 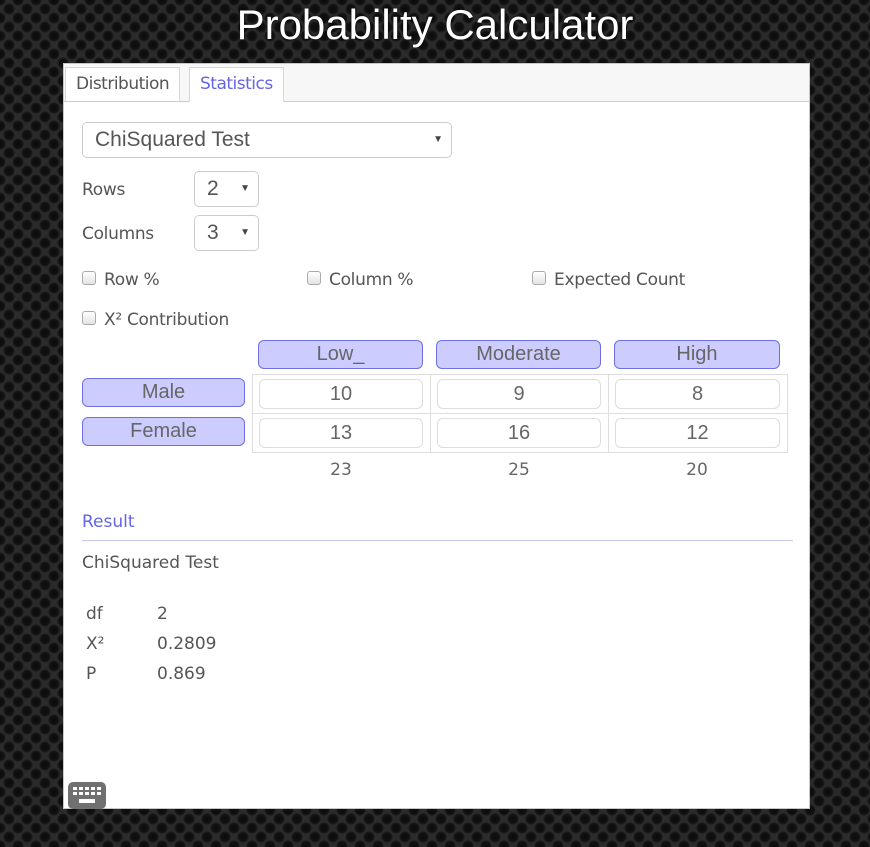 I want to click on rows-value: 2, so click(x=213, y=188).